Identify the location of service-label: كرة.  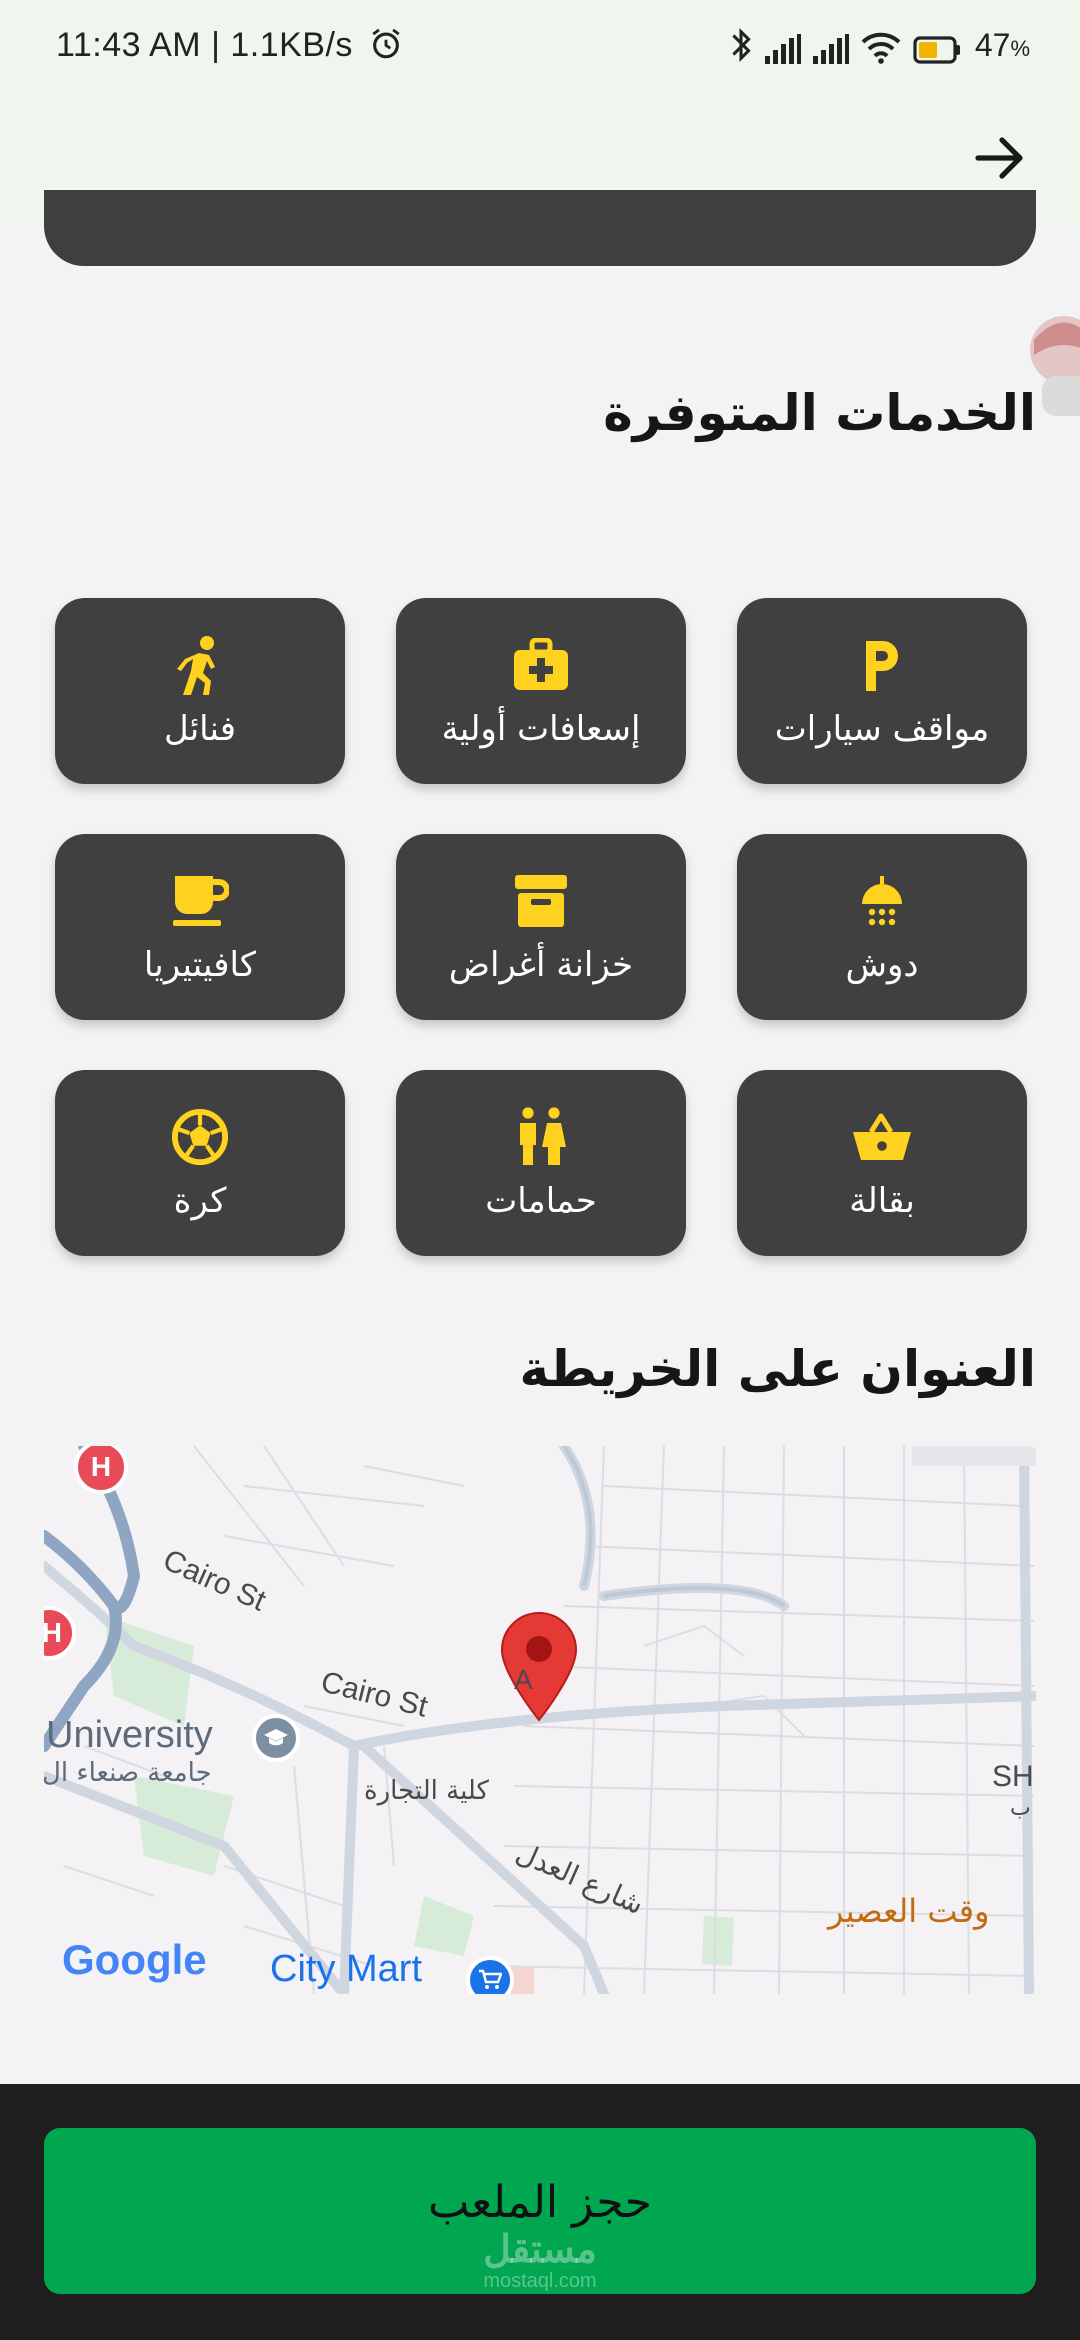
(200, 1201).